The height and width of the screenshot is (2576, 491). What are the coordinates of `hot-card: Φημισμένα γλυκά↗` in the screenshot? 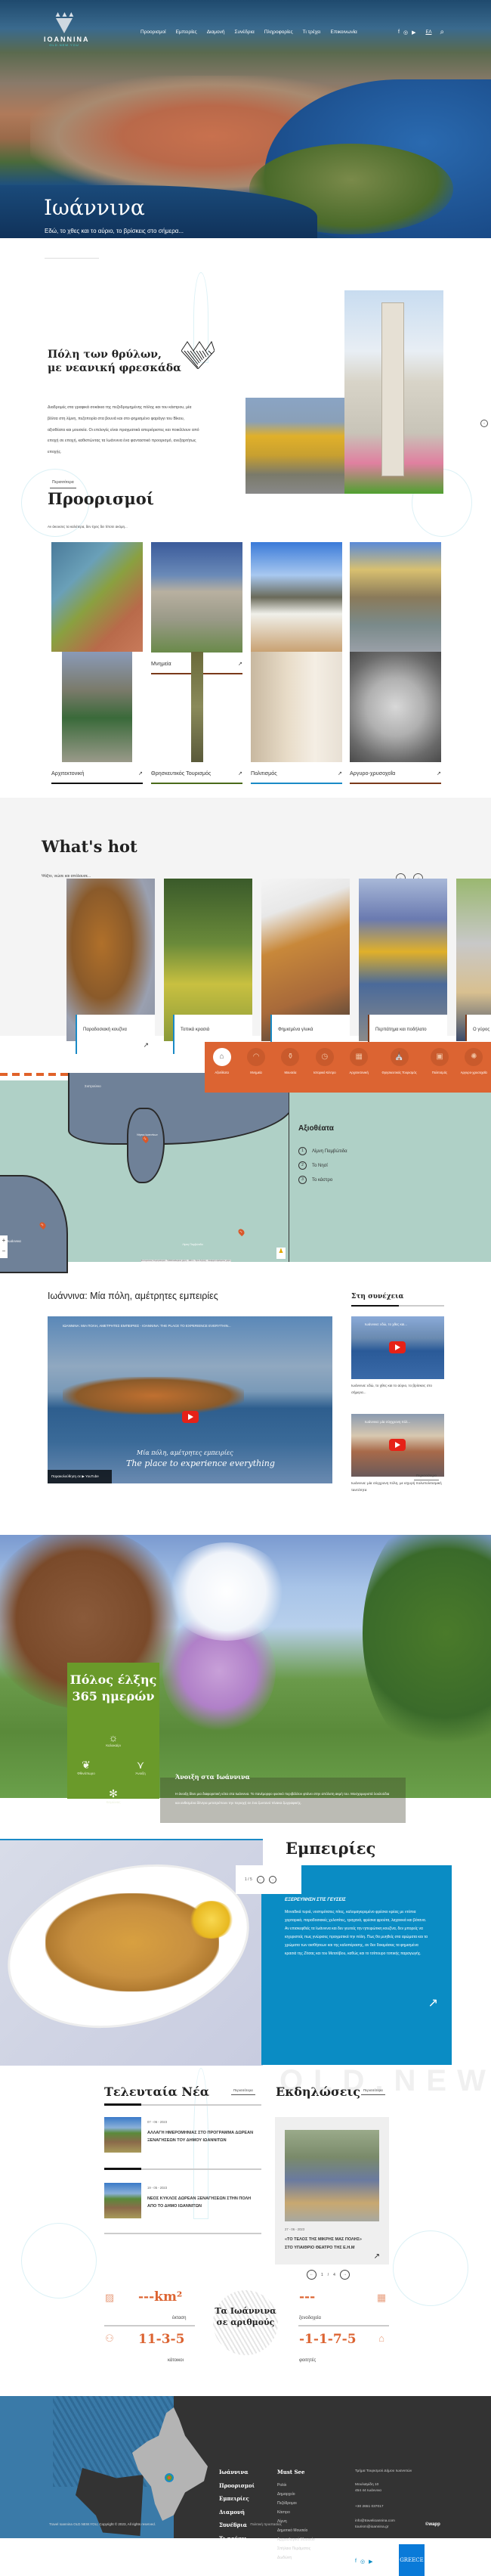 It's located at (305, 967).